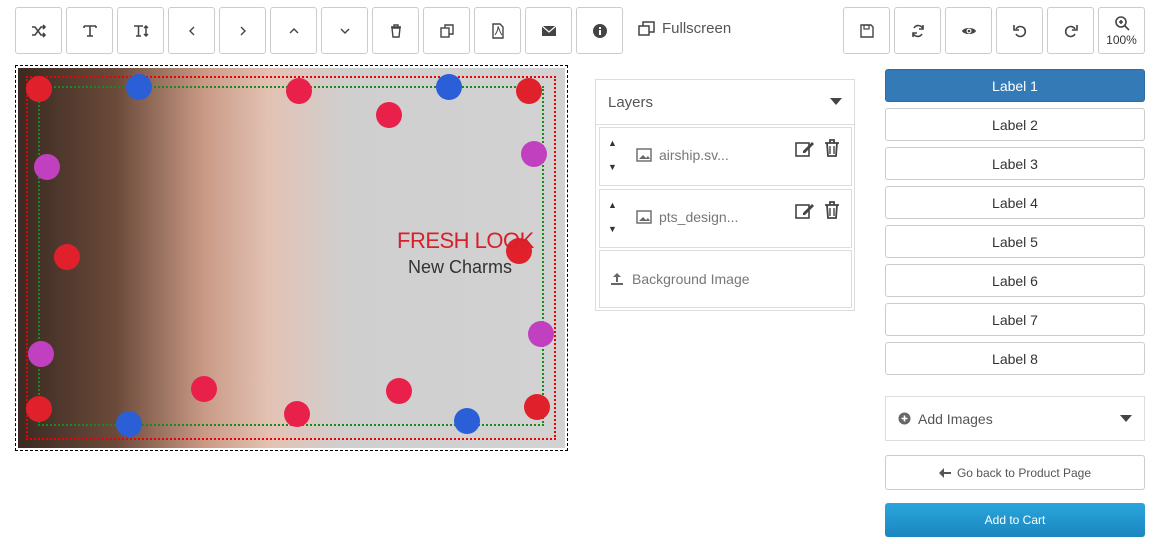 This screenshot has width=1160, height=544. I want to click on label-button-8: Label 8, so click(1015, 358).